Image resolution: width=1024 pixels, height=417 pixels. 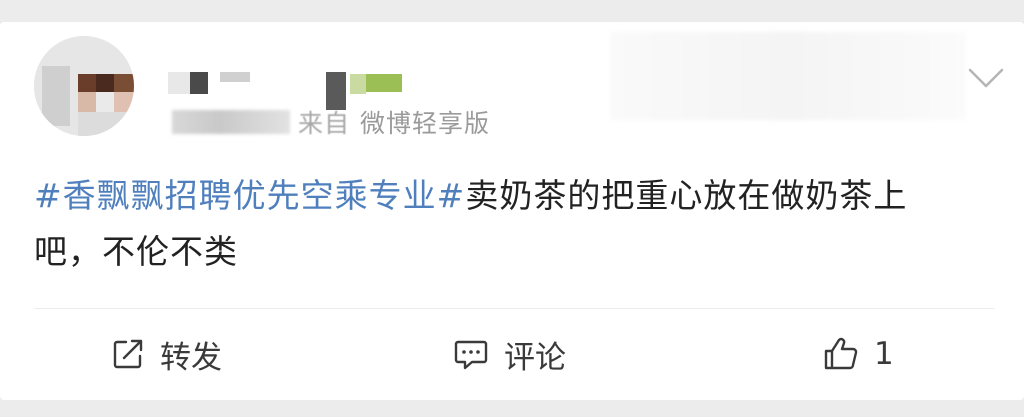 I want to click on like-count: 1, so click(x=884, y=354).